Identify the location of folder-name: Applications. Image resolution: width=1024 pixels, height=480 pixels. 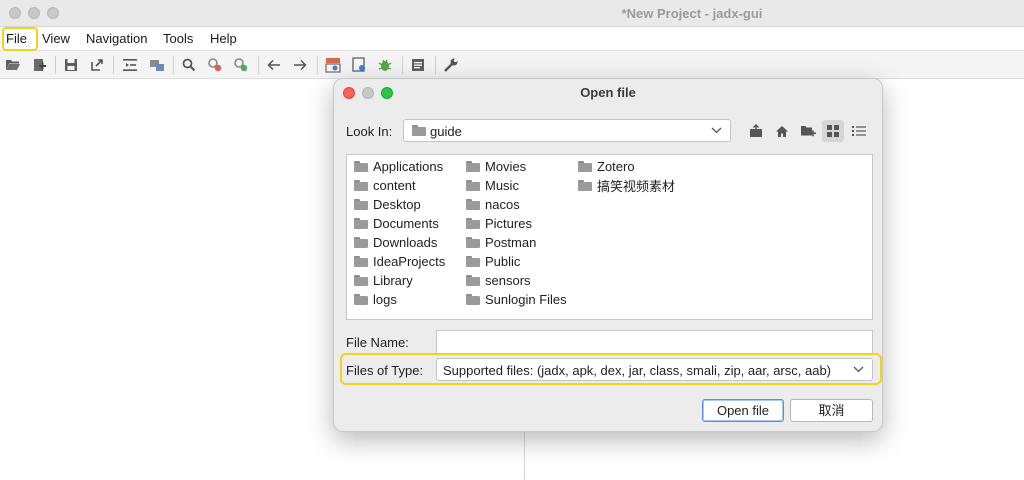
(408, 166).